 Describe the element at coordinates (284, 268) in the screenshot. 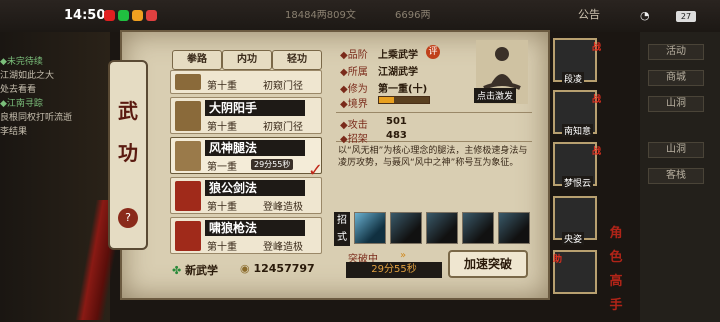

I see `coin-value: 12457797` at that location.